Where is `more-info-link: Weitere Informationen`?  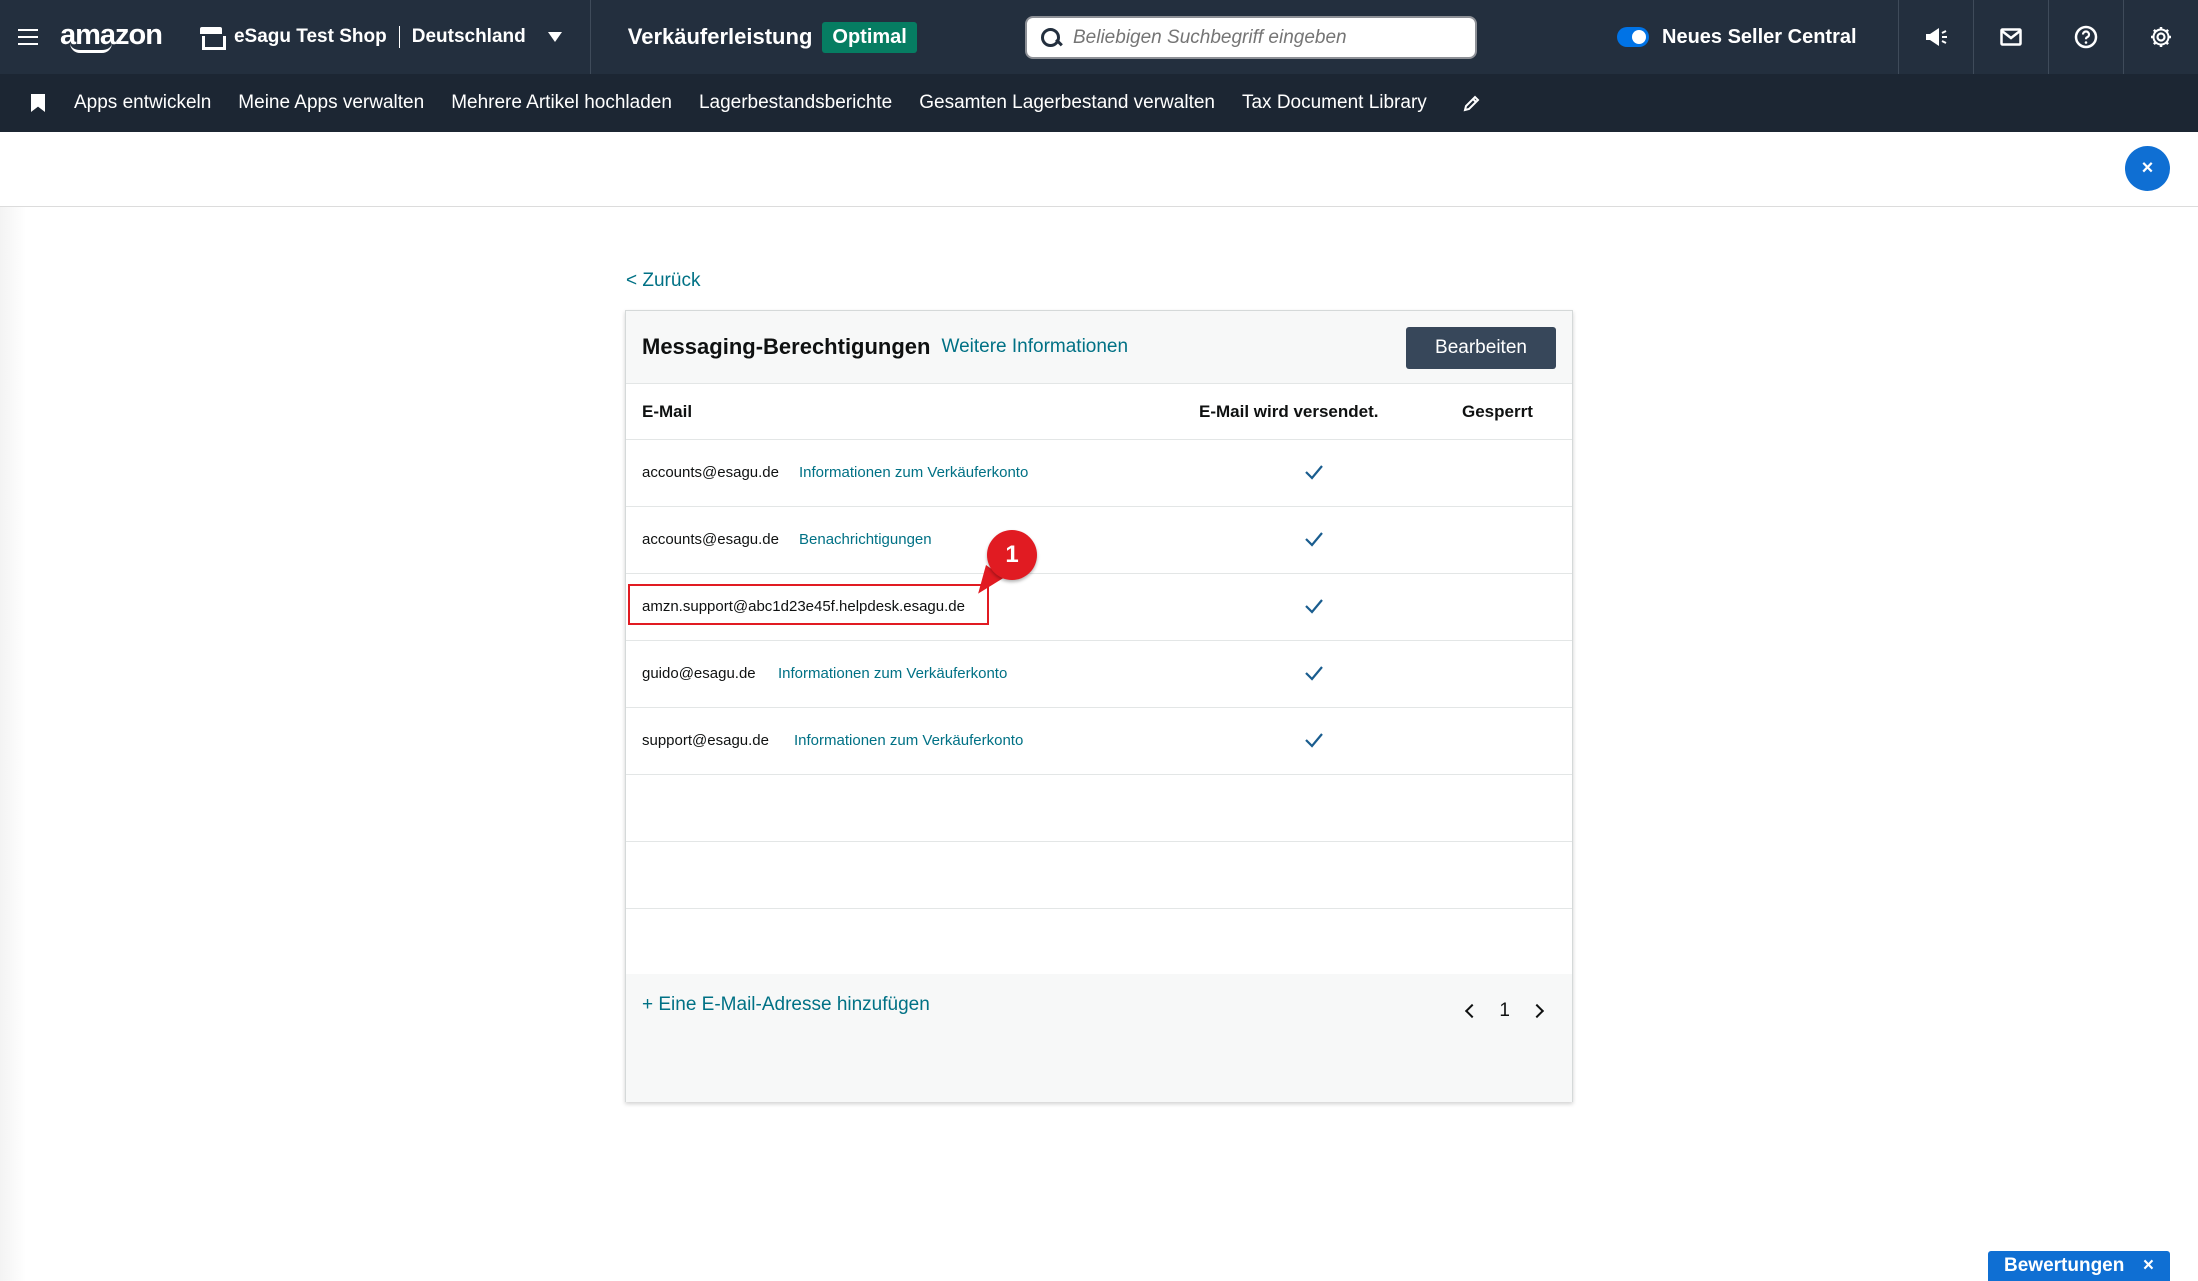
more-info-link: Weitere Informationen is located at coordinates (1034, 347).